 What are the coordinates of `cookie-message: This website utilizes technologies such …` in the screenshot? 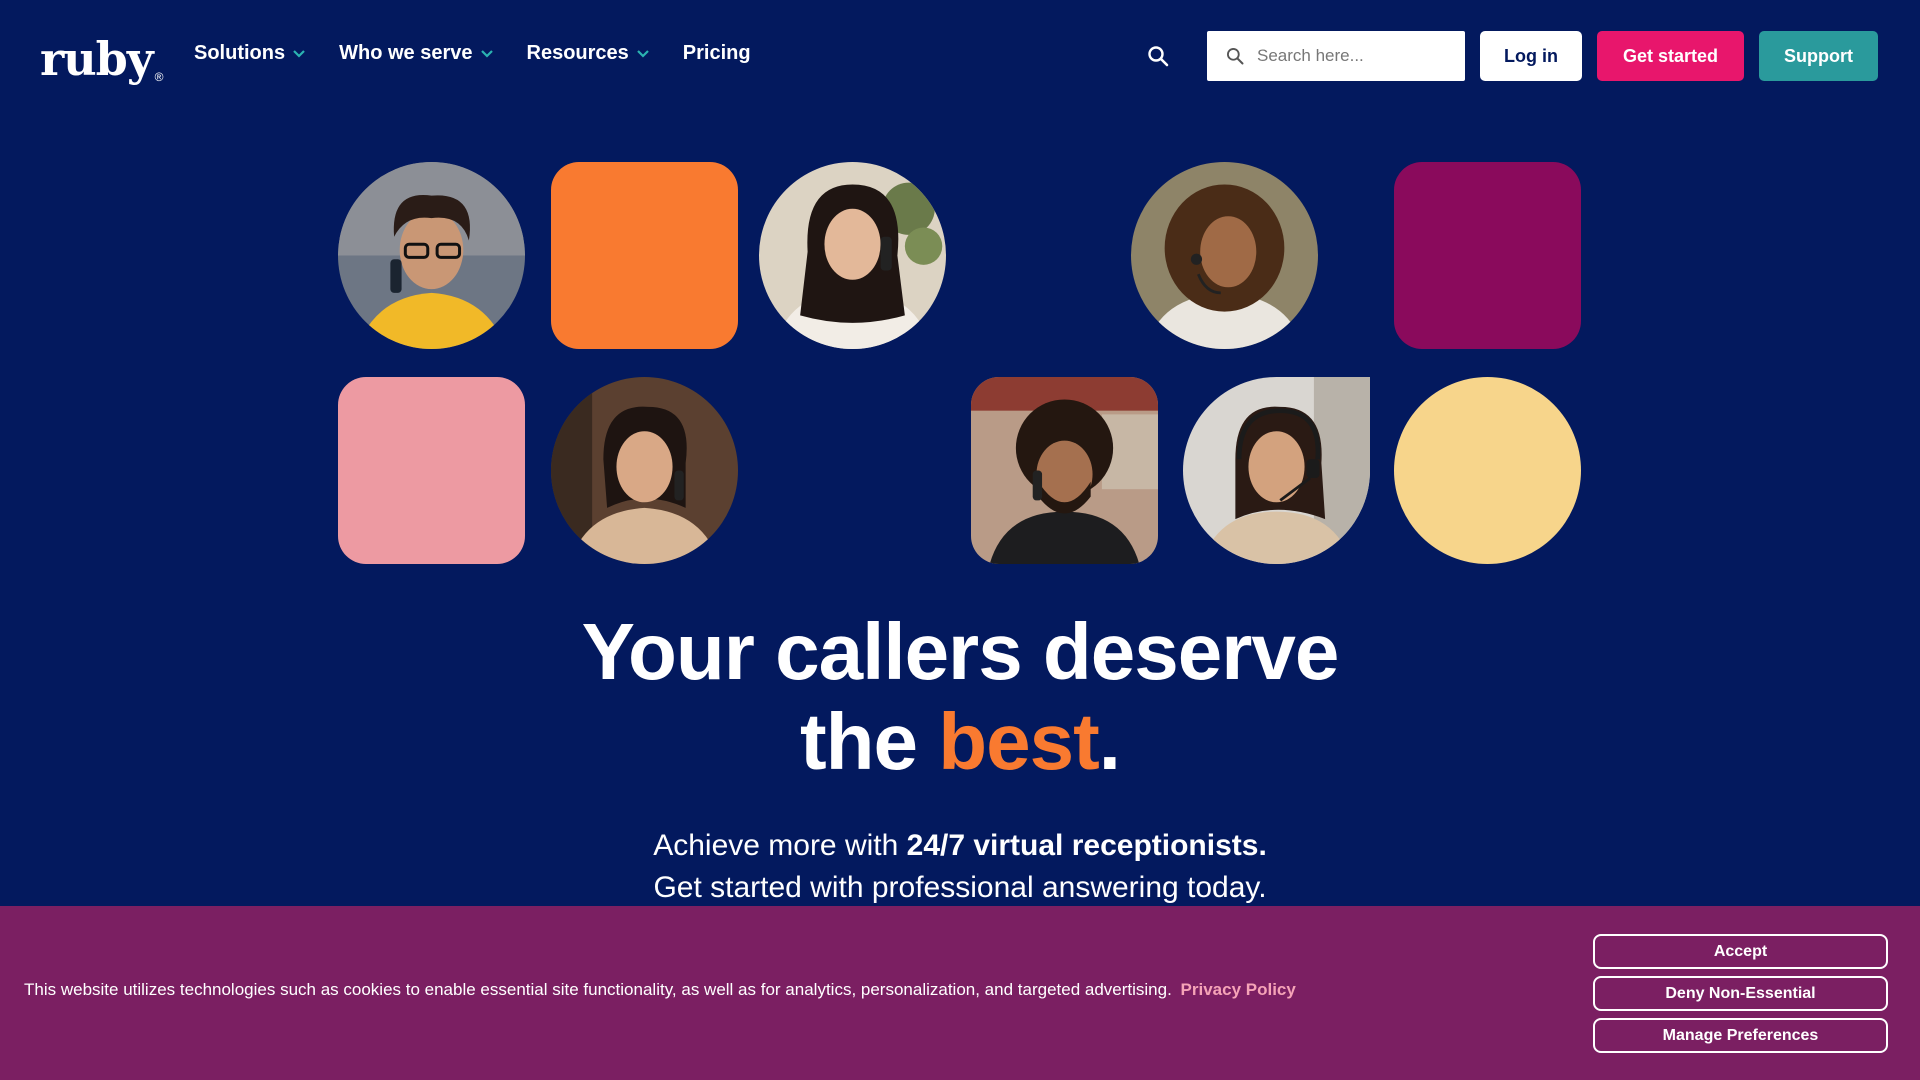 It's located at (660, 990).